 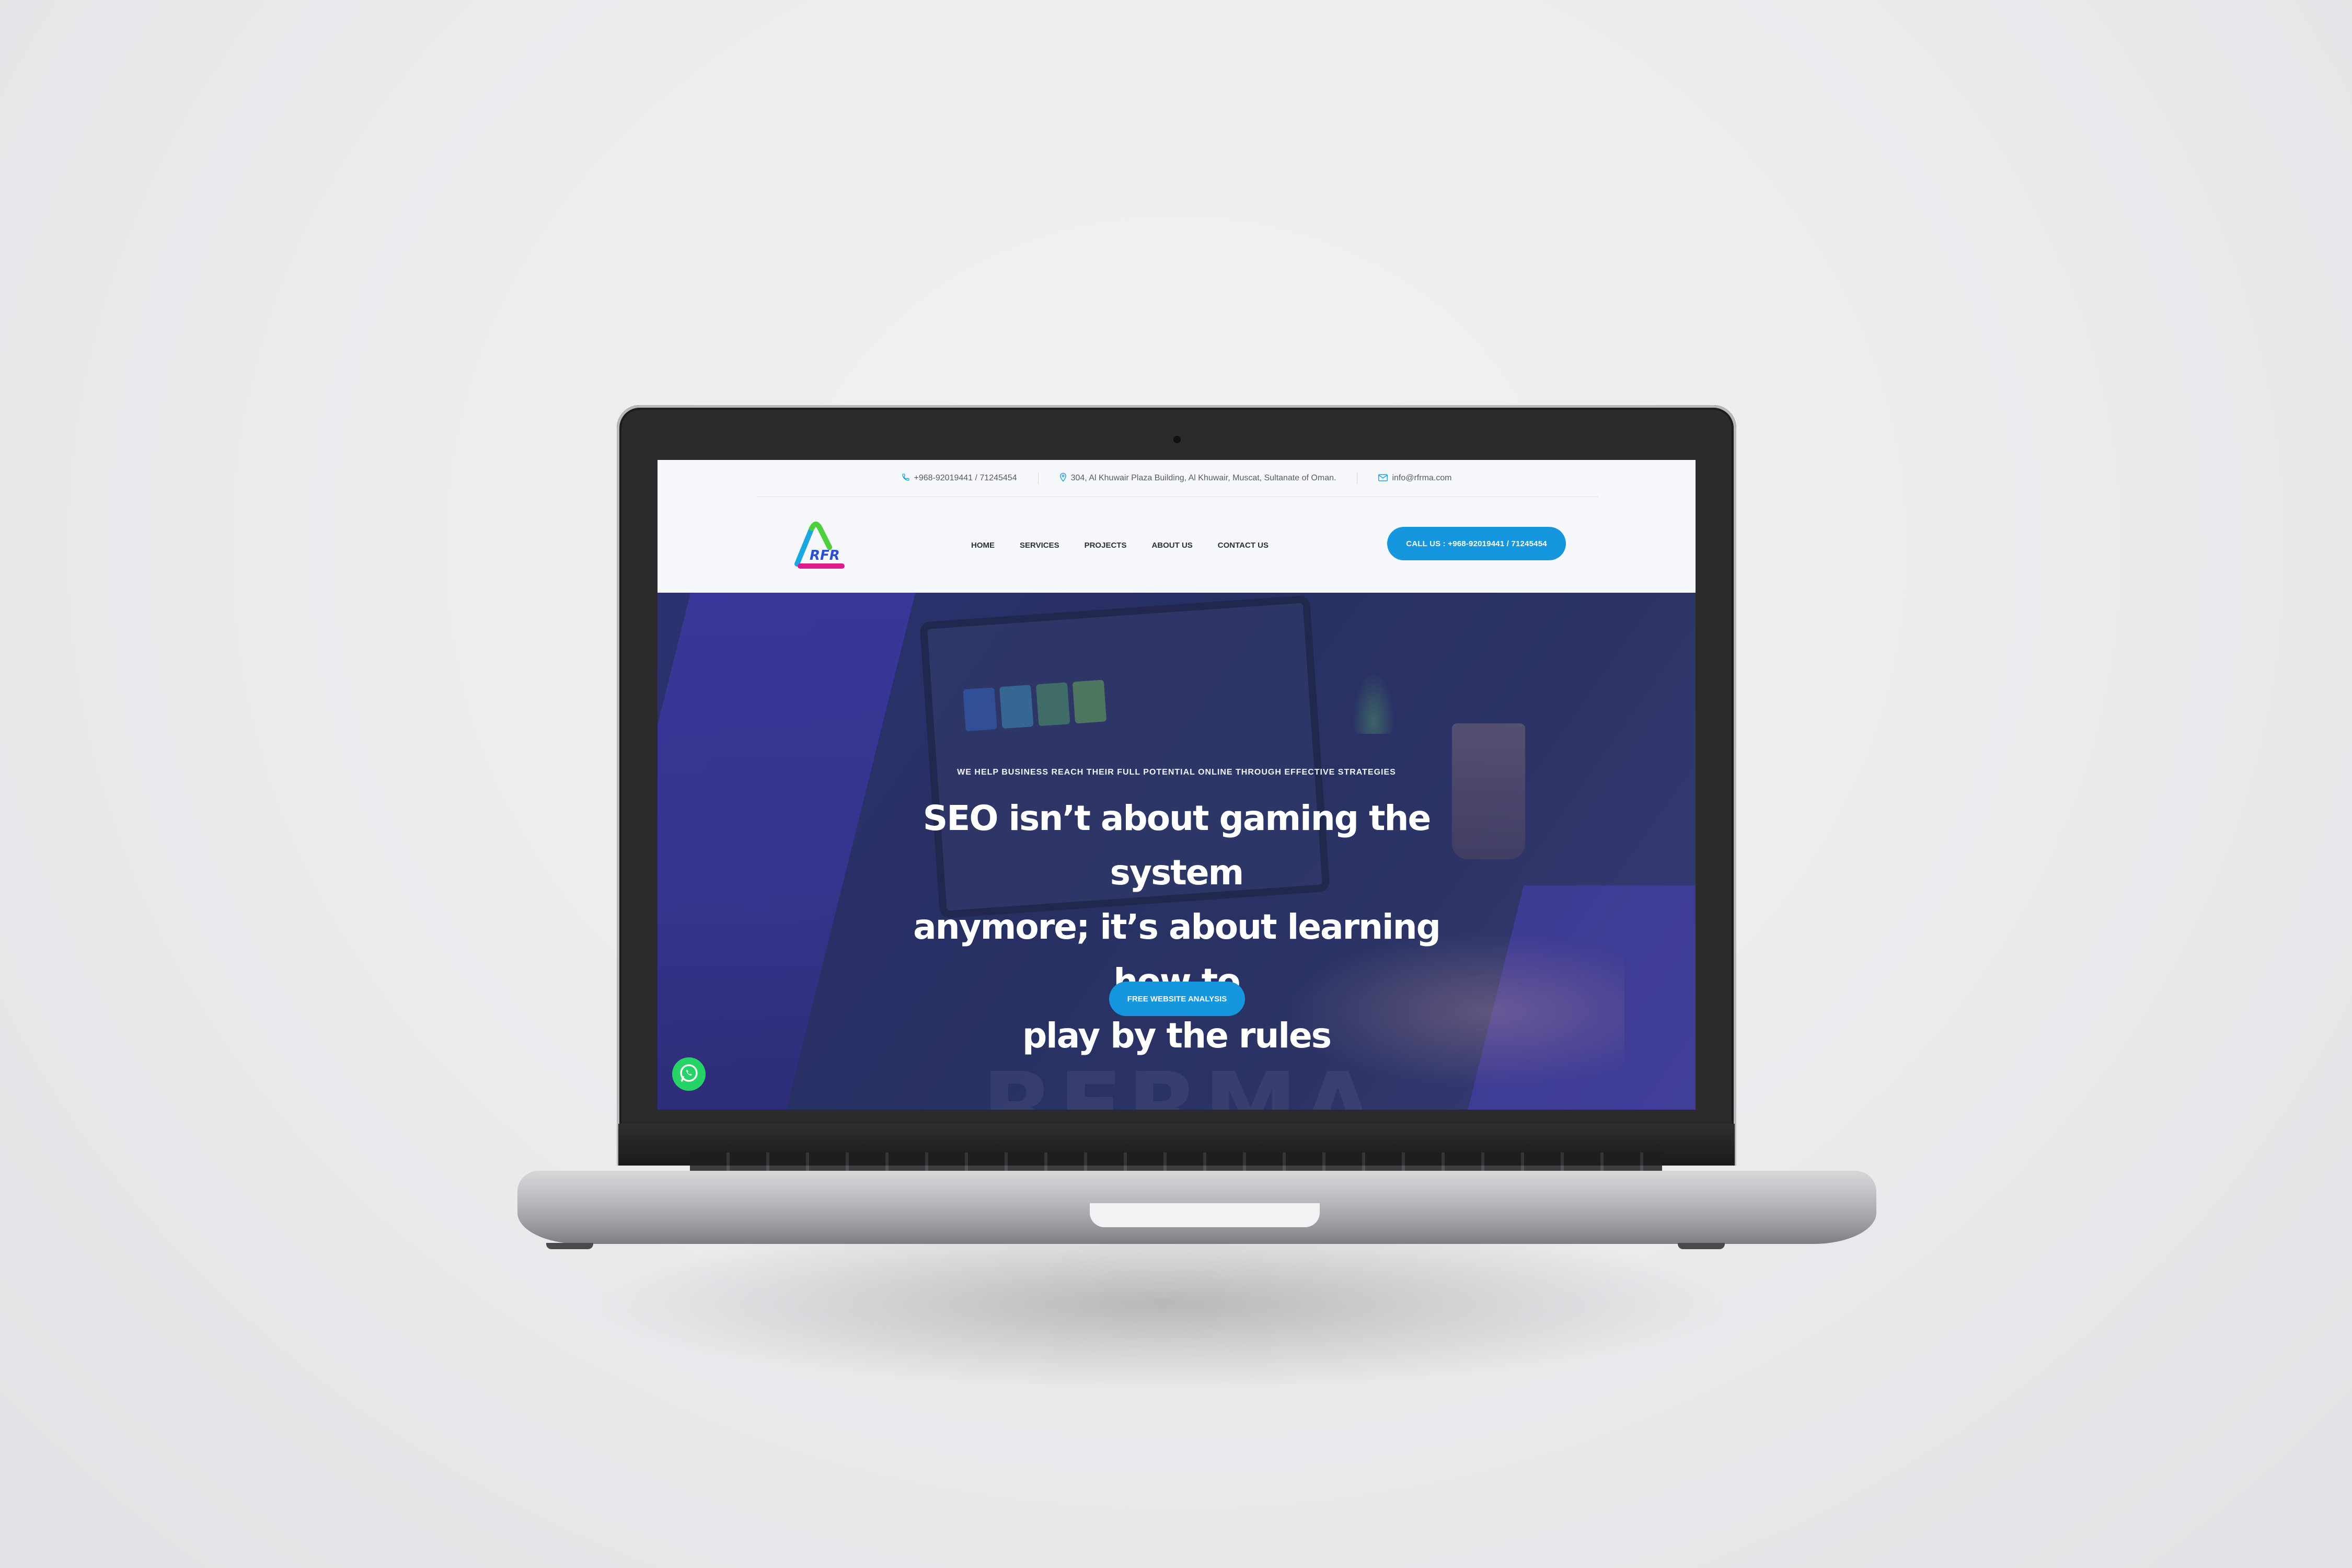 I want to click on whatsapp-icon, so click(x=688, y=1074).